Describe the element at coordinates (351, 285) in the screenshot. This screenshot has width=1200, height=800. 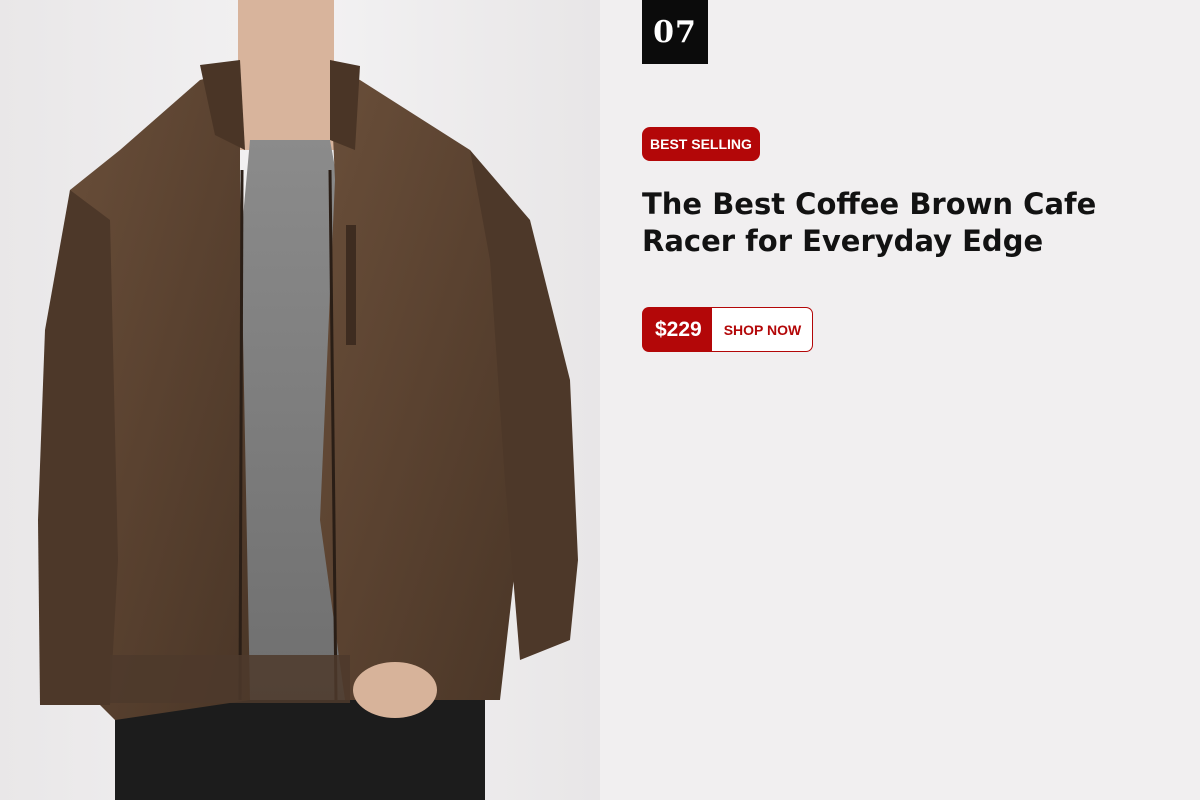
I see `chest-pocket` at that location.